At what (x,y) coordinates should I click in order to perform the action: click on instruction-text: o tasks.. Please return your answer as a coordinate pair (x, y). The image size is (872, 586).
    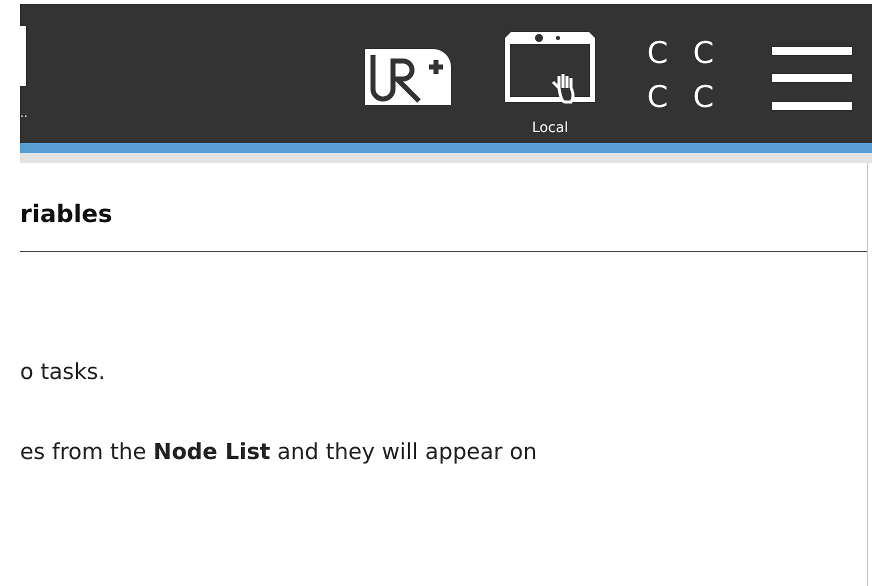
    Looking at the image, I should click on (63, 373).